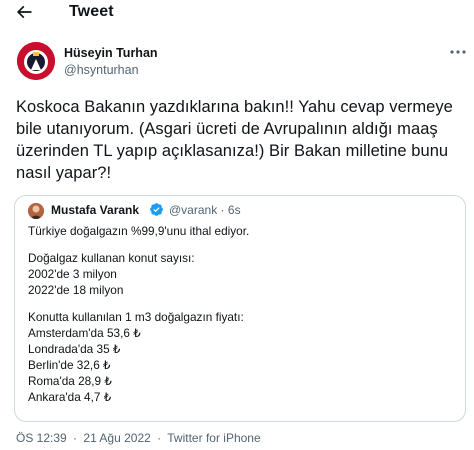  Describe the element at coordinates (36, 211) in the screenshot. I see `quoted-author-avatar` at that location.